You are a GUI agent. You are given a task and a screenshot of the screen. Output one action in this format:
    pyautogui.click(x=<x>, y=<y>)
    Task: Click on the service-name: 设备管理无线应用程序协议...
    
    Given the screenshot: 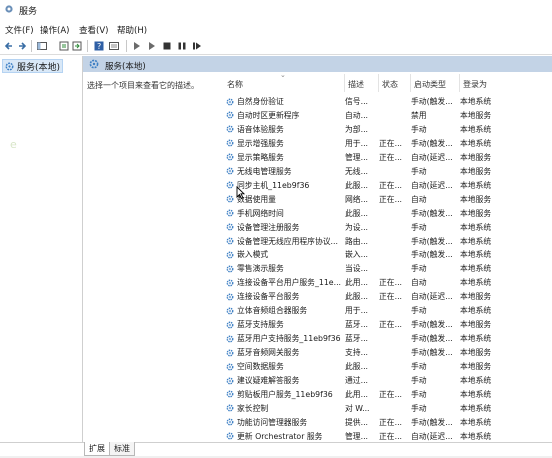 What is the action you would take?
    pyautogui.click(x=287, y=241)
    